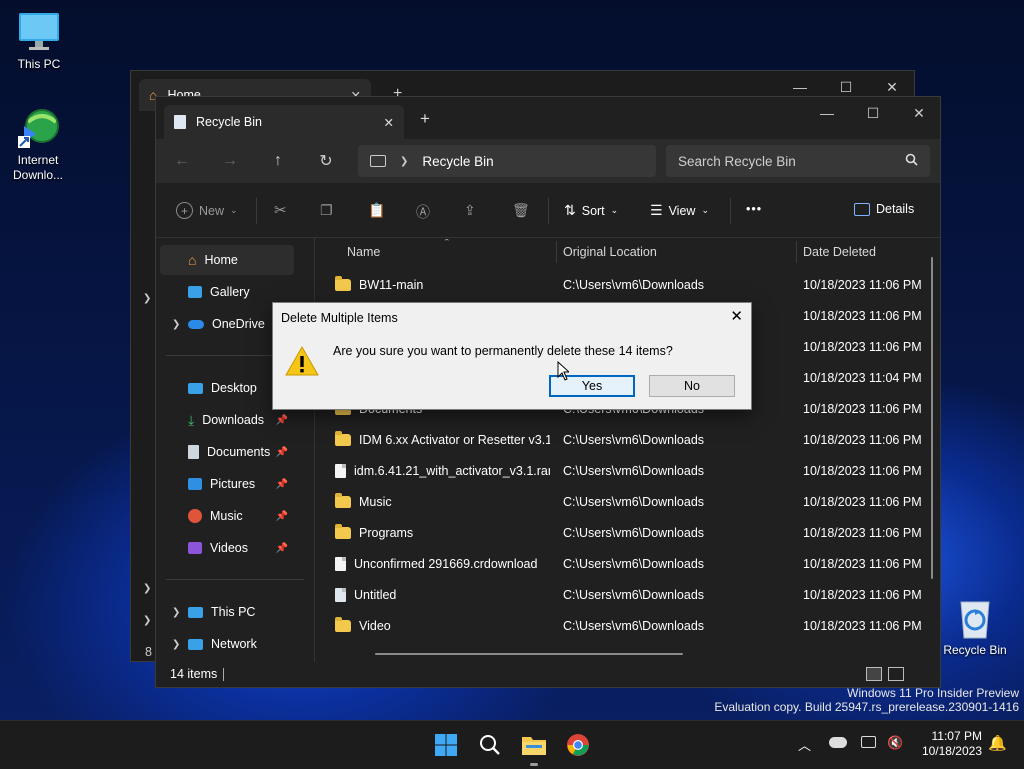 This screenshot has height=769, width=1024. I want to click on sidebar-item-documents: Documents 📌, so click(227, 452).